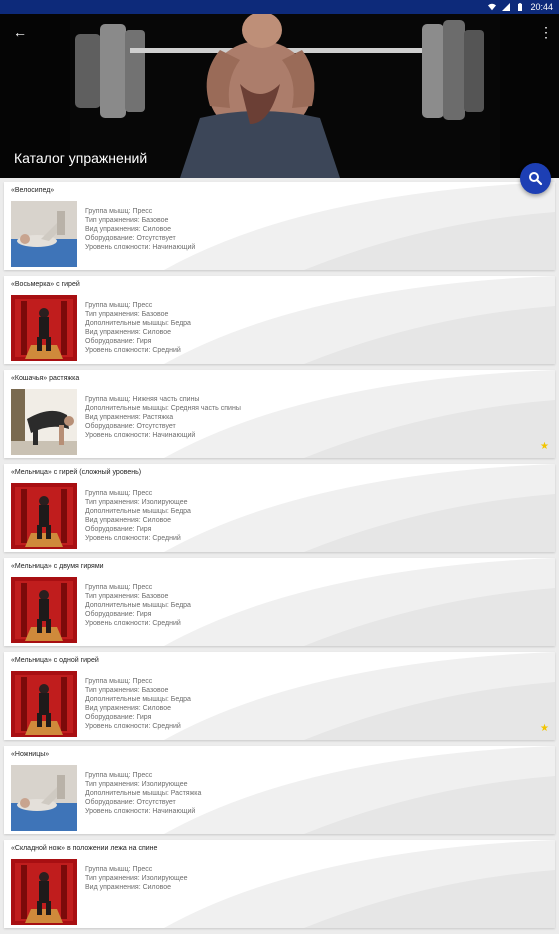  I want to click on more-vert-icon: ⋮, so click(546, 32).